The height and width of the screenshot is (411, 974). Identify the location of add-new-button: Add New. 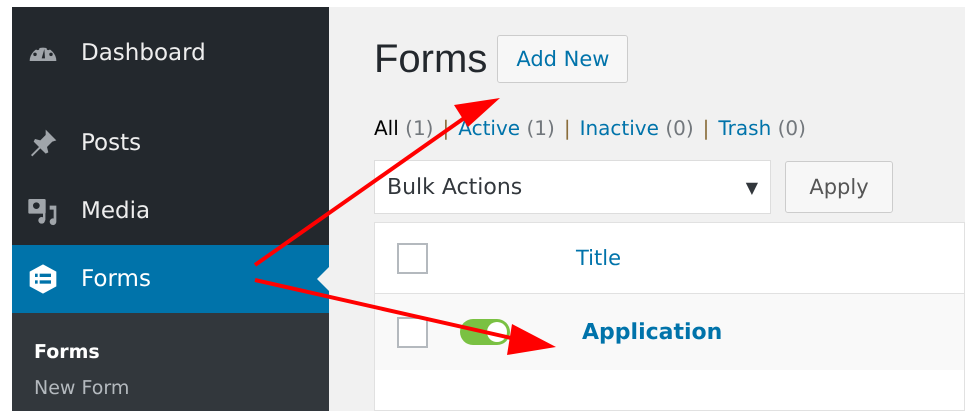
(562, 59).